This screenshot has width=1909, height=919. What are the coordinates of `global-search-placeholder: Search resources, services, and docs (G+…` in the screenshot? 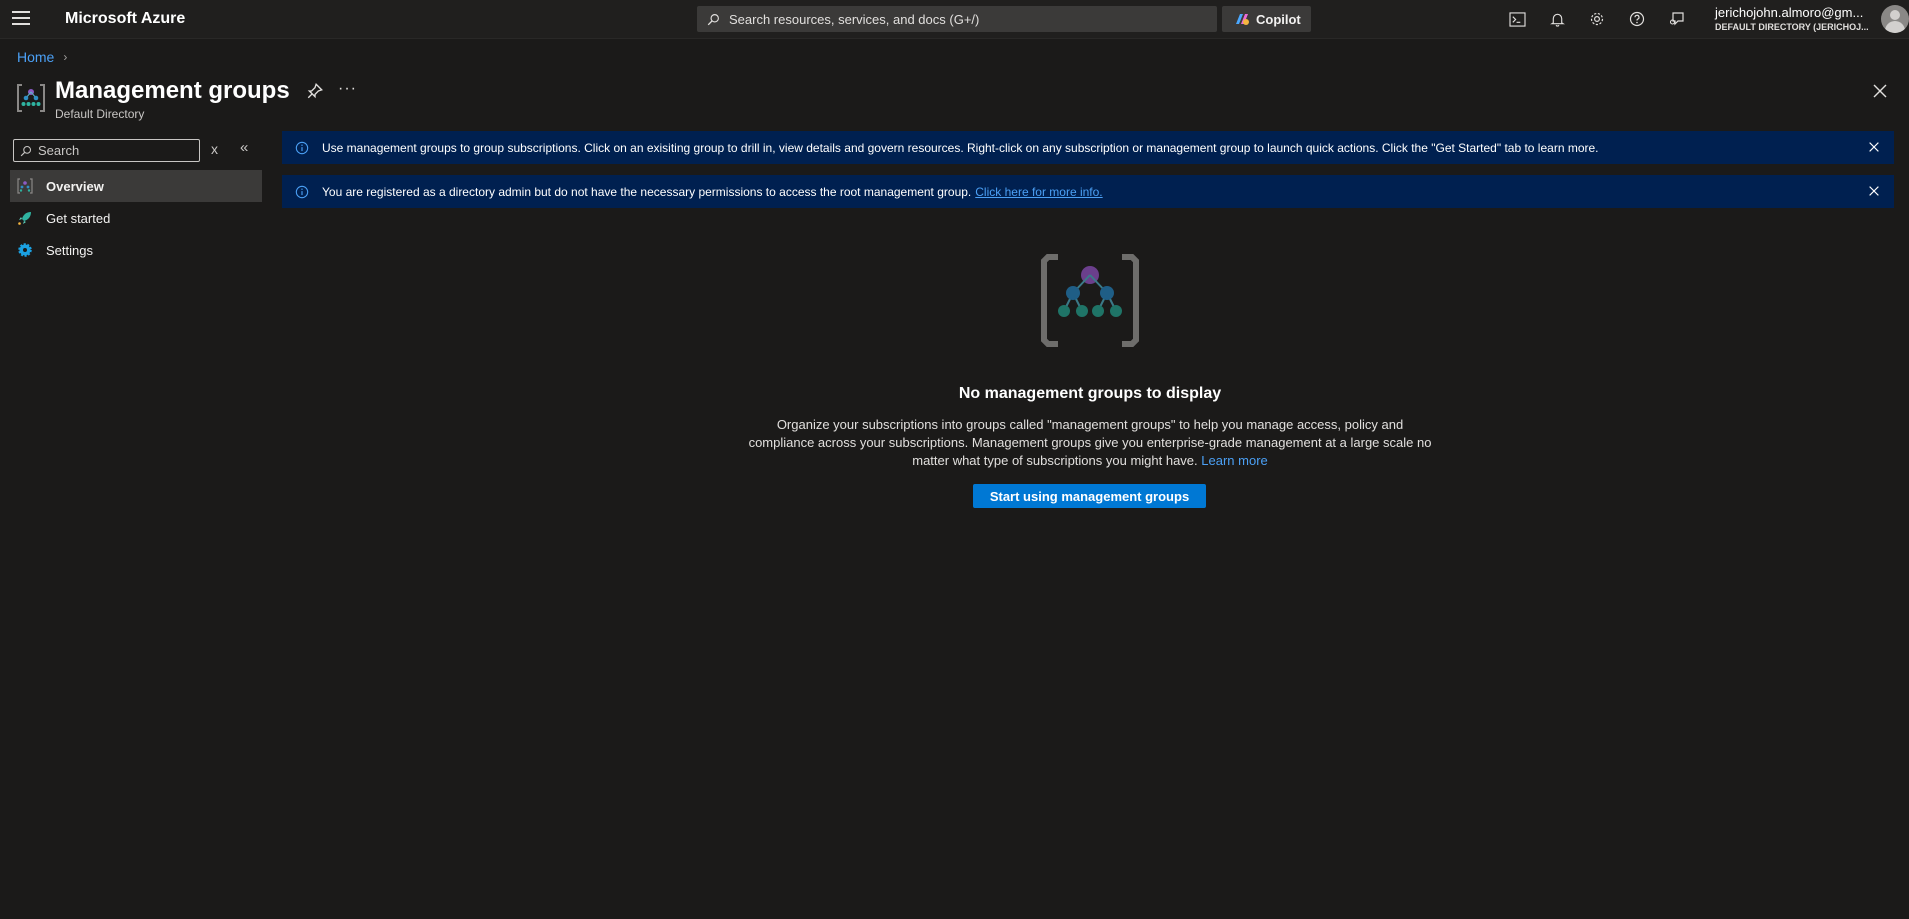 It's located at (854, 19).